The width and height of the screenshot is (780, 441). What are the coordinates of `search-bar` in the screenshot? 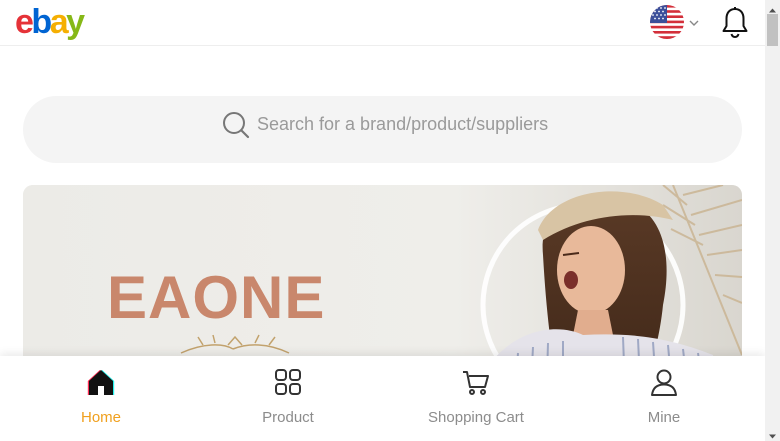 It's located at (382, 129).